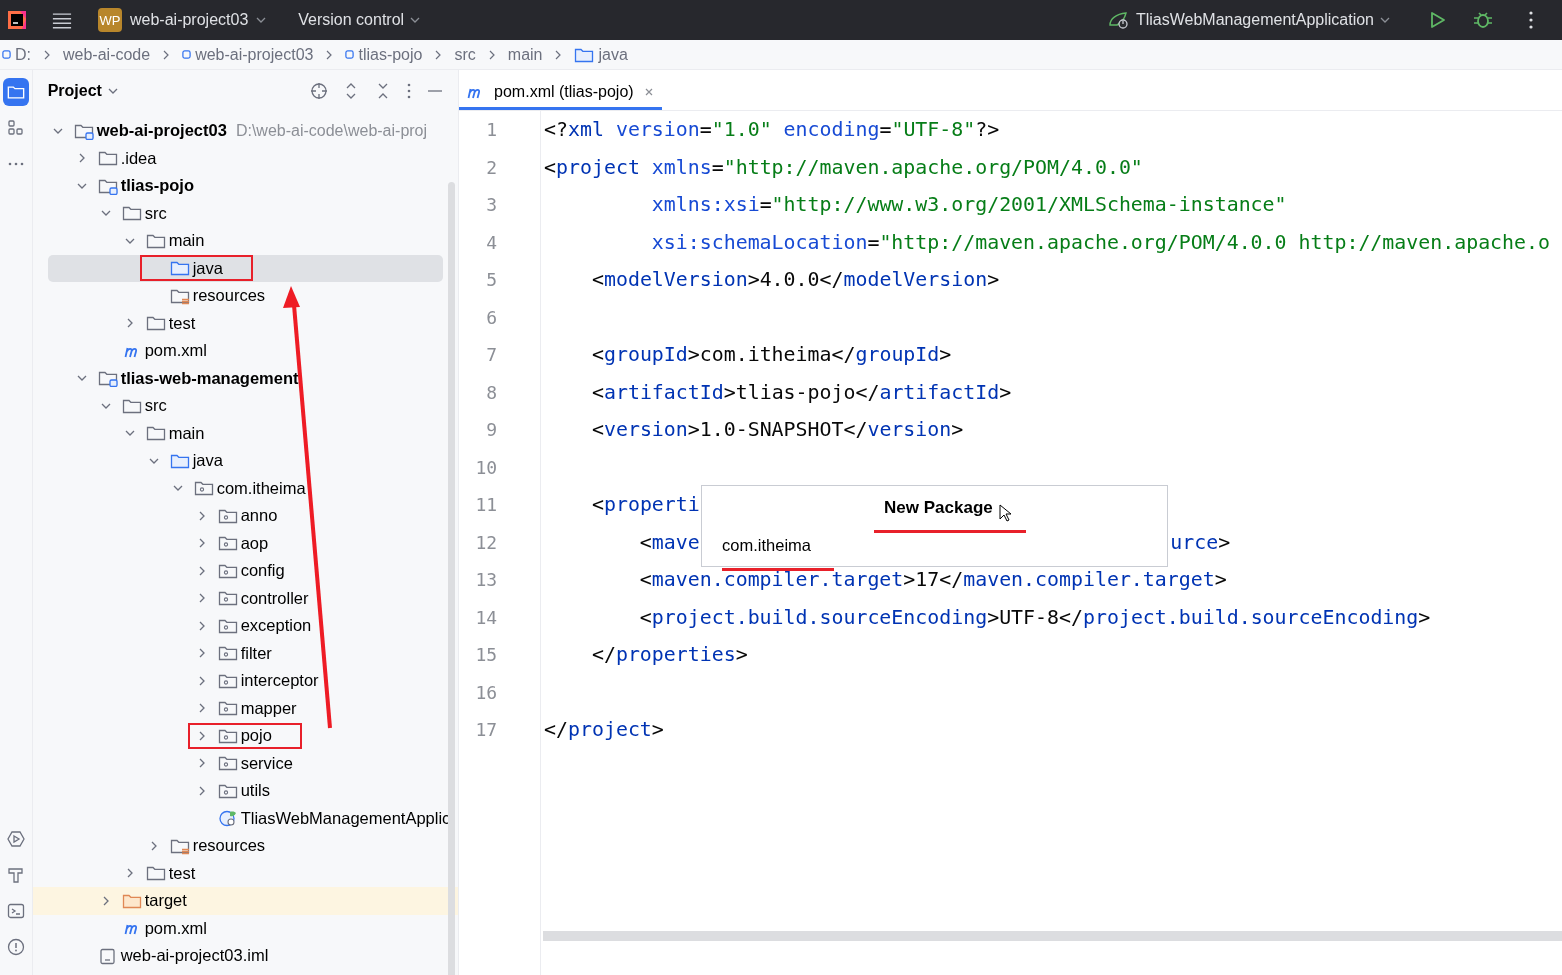 The width and height of the screenshot is (1562, 975). What do you see at coordinates (932, 579) in the screenshot?
I see `code-line: <maven.compiler.target>17</maven.compiler.target>` at bounding box center [932, 579].